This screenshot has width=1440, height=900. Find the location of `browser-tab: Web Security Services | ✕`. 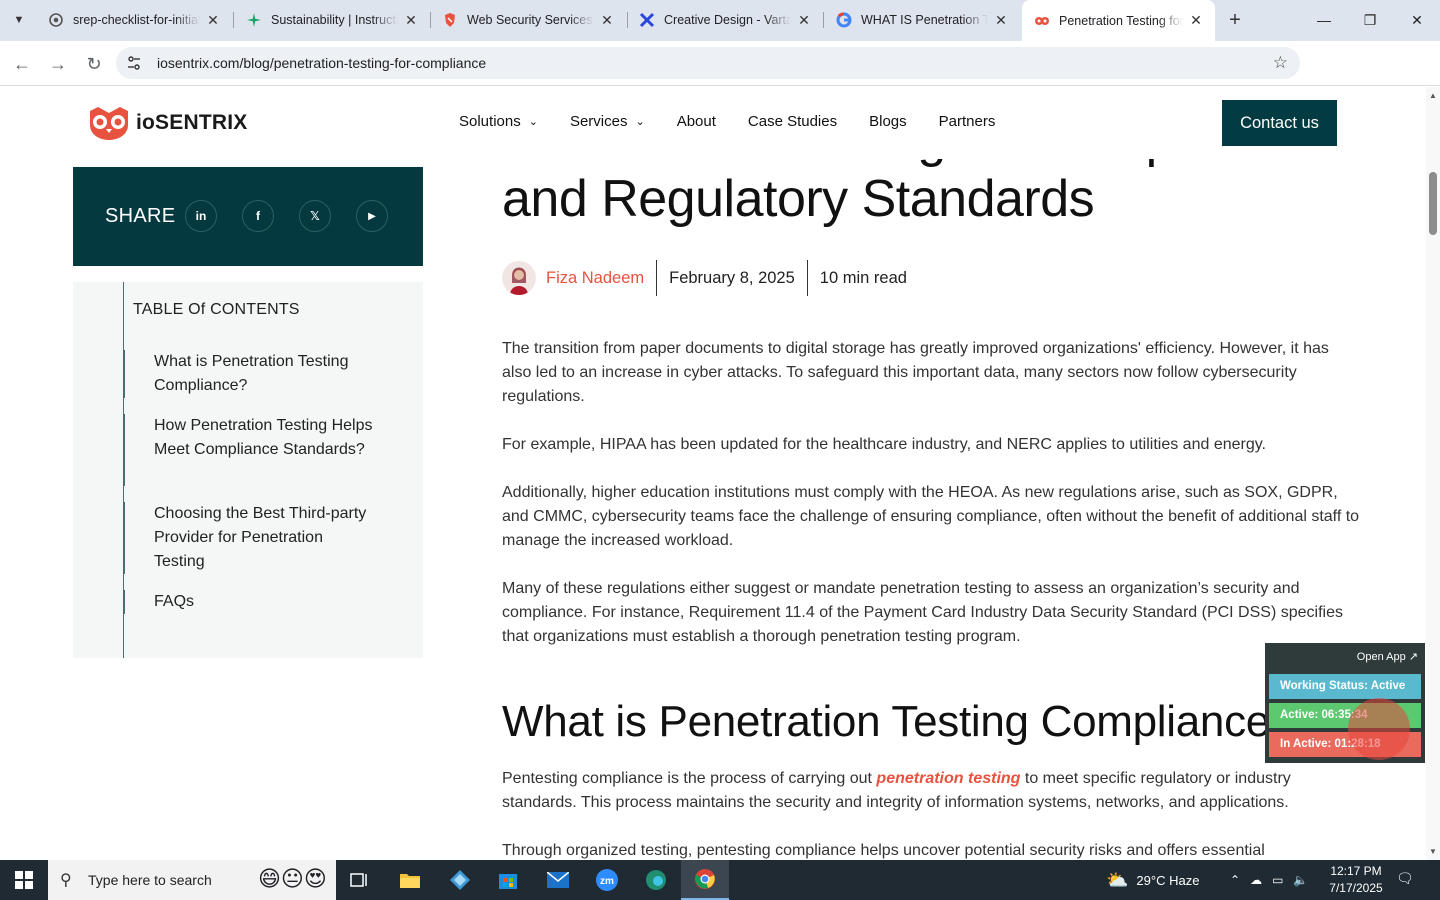

browser-tab: Web Security Services | ✕ is located at coordinates (528, 20).